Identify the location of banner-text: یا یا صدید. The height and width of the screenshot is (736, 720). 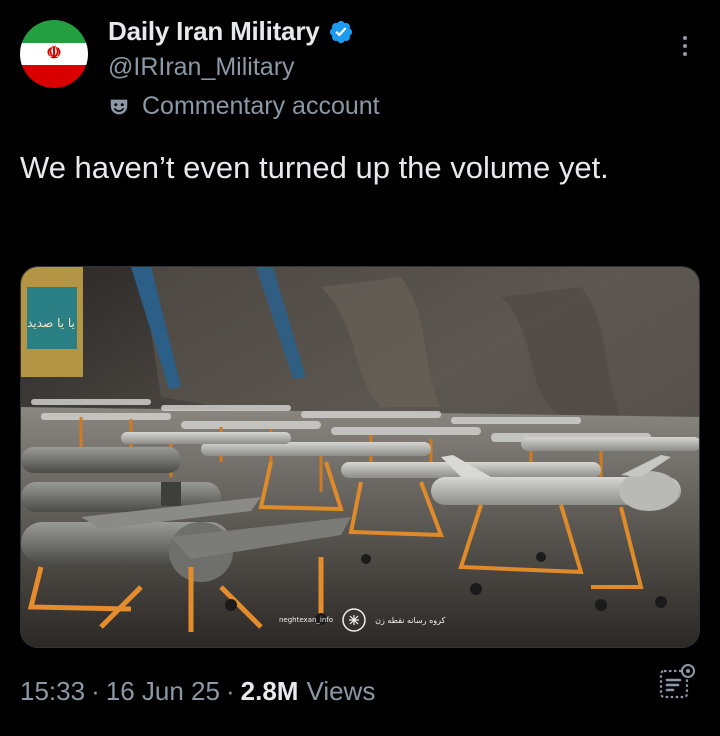
(51, 323).